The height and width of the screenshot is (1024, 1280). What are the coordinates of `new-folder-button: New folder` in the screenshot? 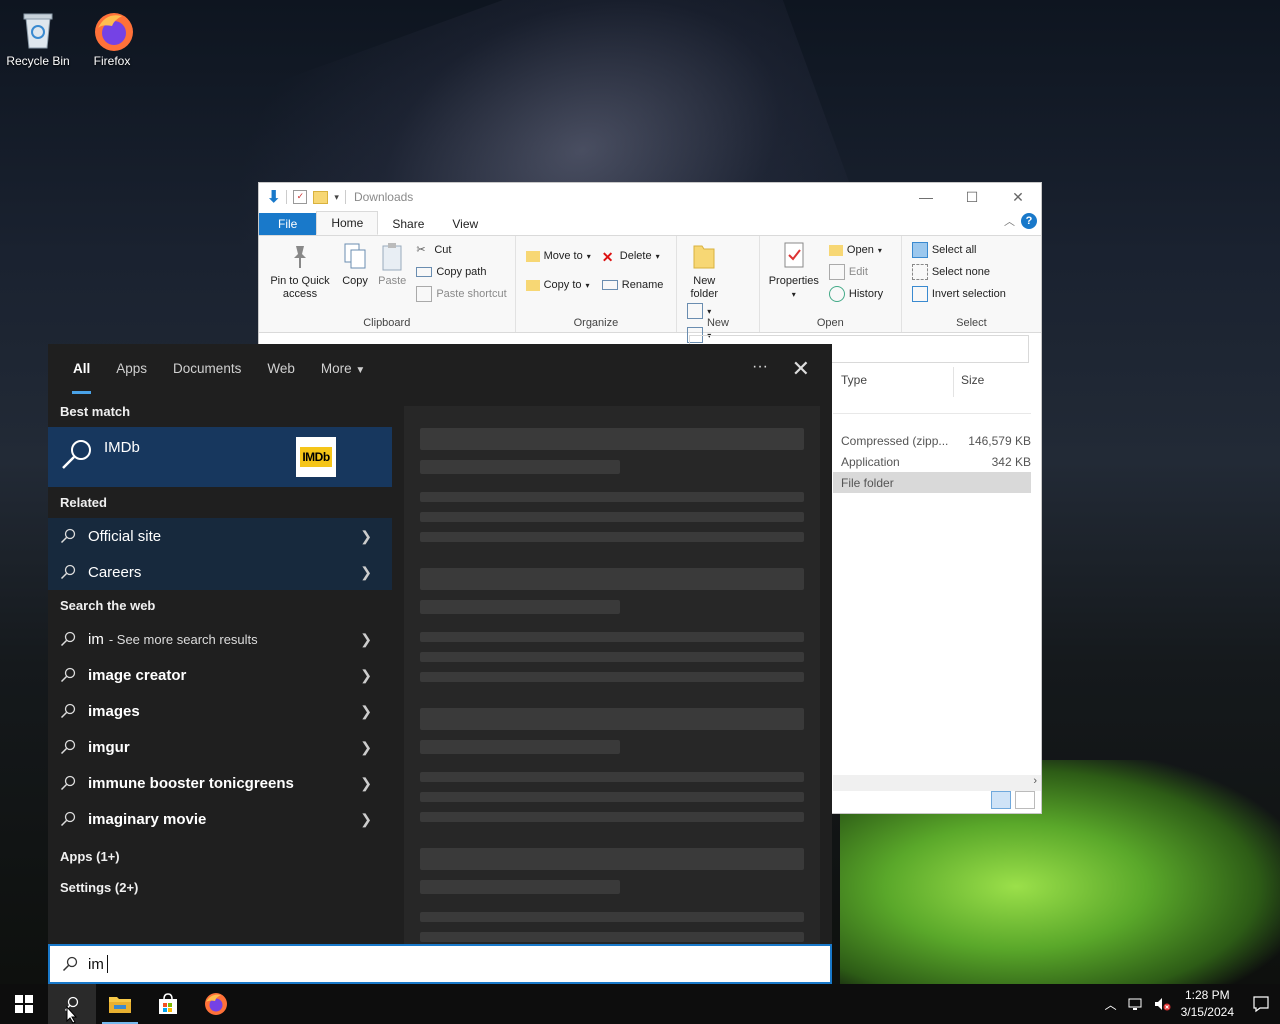 It's located at (704, 270).